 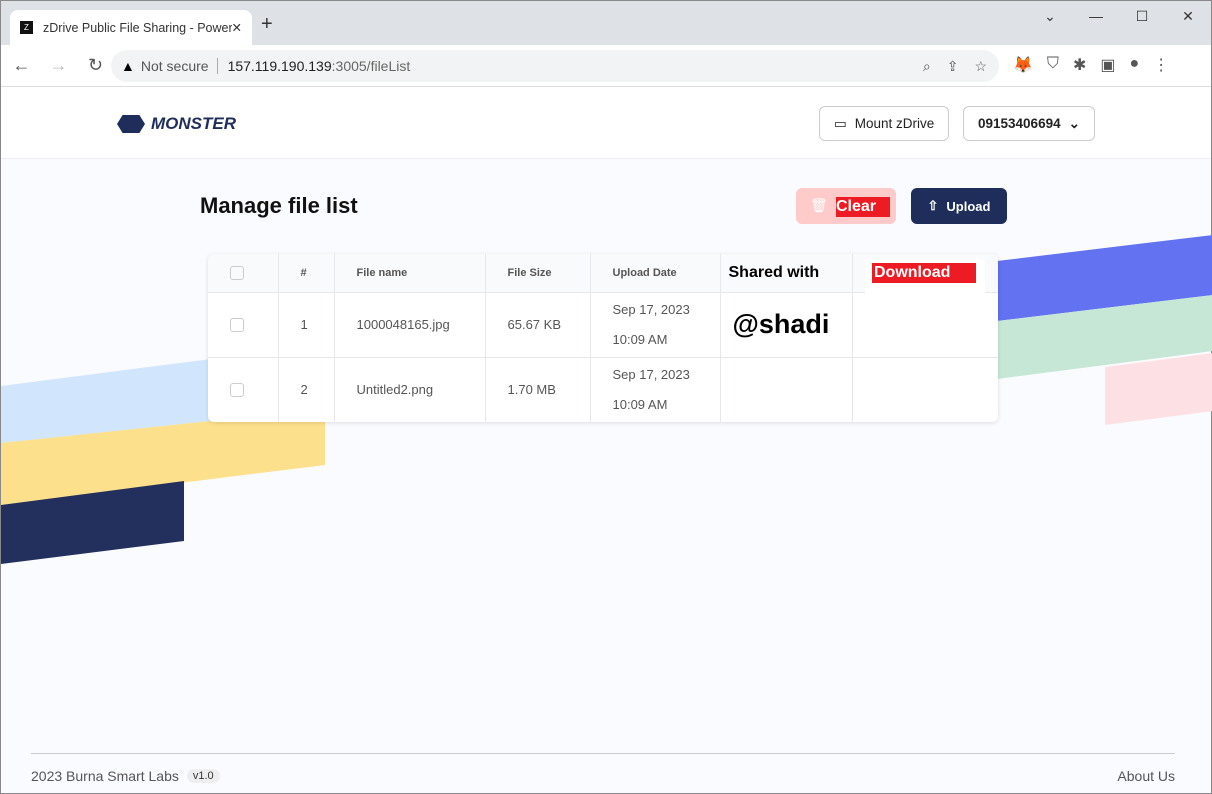 What do you see at coordinates (927, 66) in the screenshot?
I see `zoom-icon: ⌕` at bounding box center [927, 66].